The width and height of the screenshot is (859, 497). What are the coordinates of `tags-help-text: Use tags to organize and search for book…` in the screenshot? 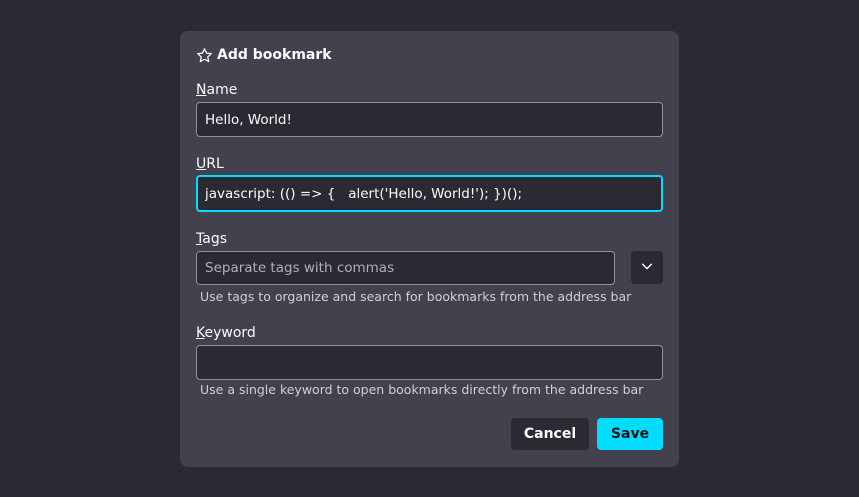 It's located at (416, 296).